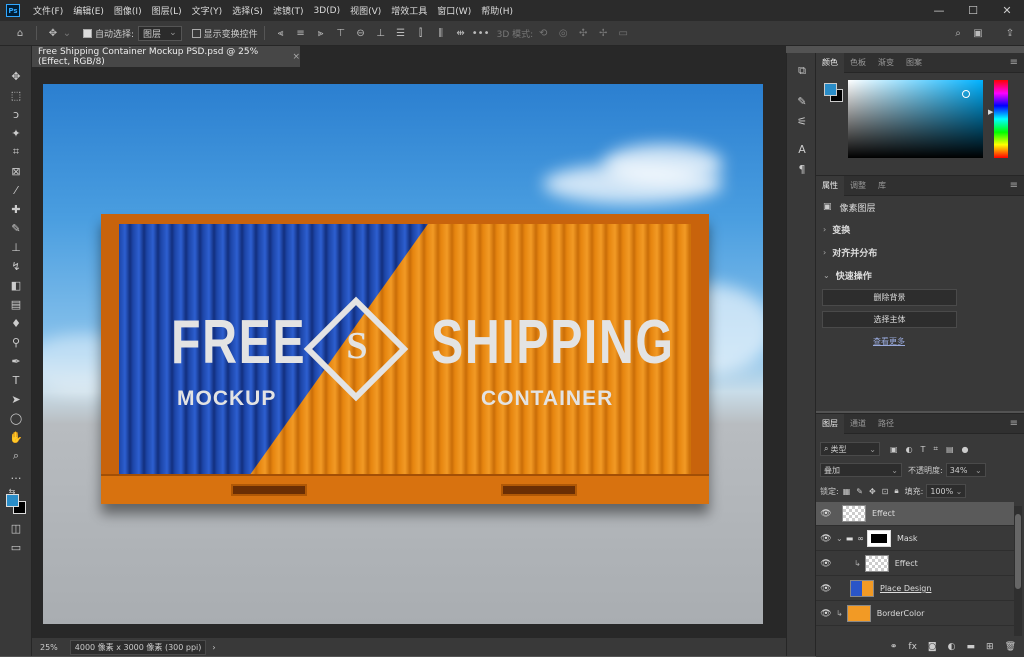 The height and width of the screenshot is (657, 1024). Describe the element at coordinates (16, 152) in the screenshot. I see `crop-tool-icon: ⌗` at that location.